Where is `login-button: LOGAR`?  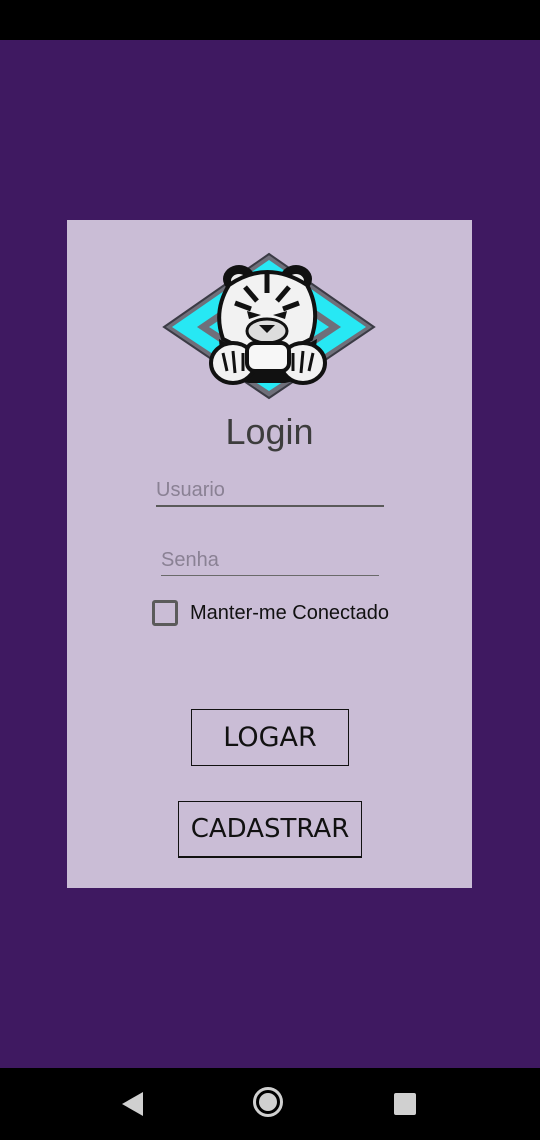 login-button: LOGAR is located at coordinates (270, 737).